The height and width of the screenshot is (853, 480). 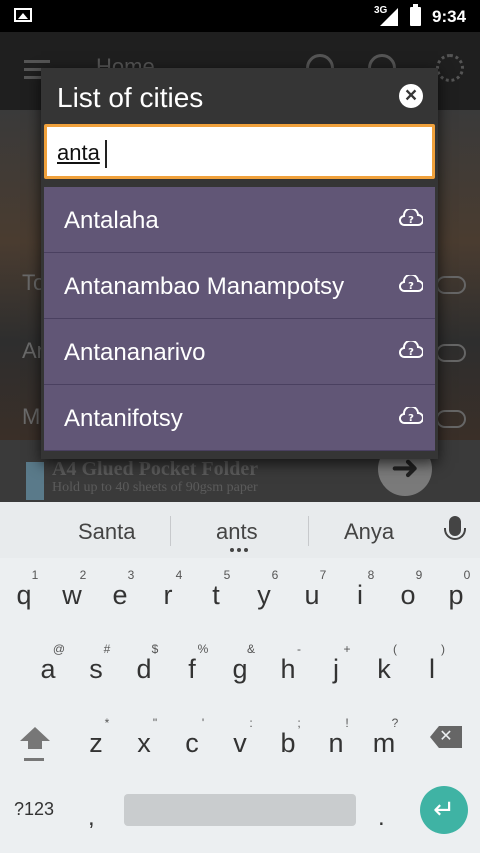 I want to click on city-item: Antanifotsy ?, so click(x=239, y=418).